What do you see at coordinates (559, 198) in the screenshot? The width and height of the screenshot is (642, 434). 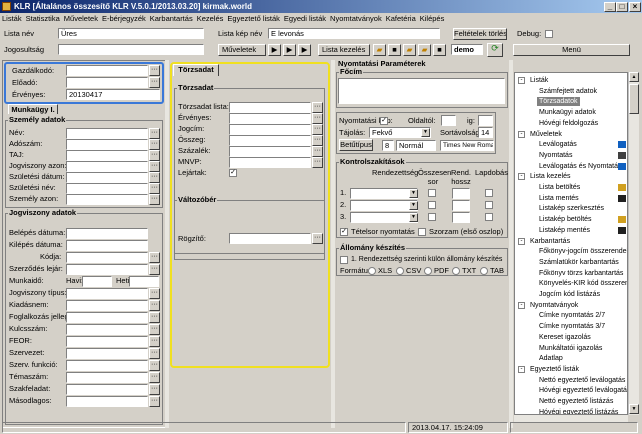 I see `tree-item: Lista mentés` at bounding box center [559, 198].